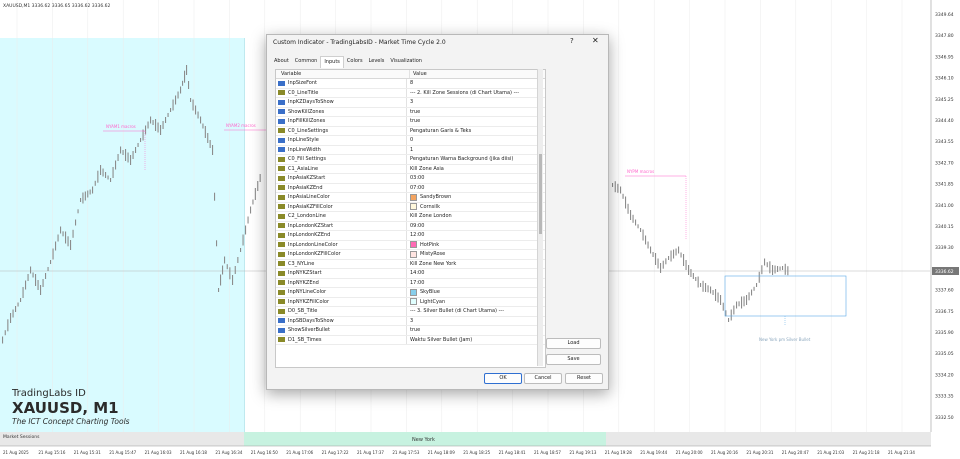 The image size is (960, 459). Describe the element at coordinates (475, 149) in the screenshot. I see `value-cell: 1` at that location.